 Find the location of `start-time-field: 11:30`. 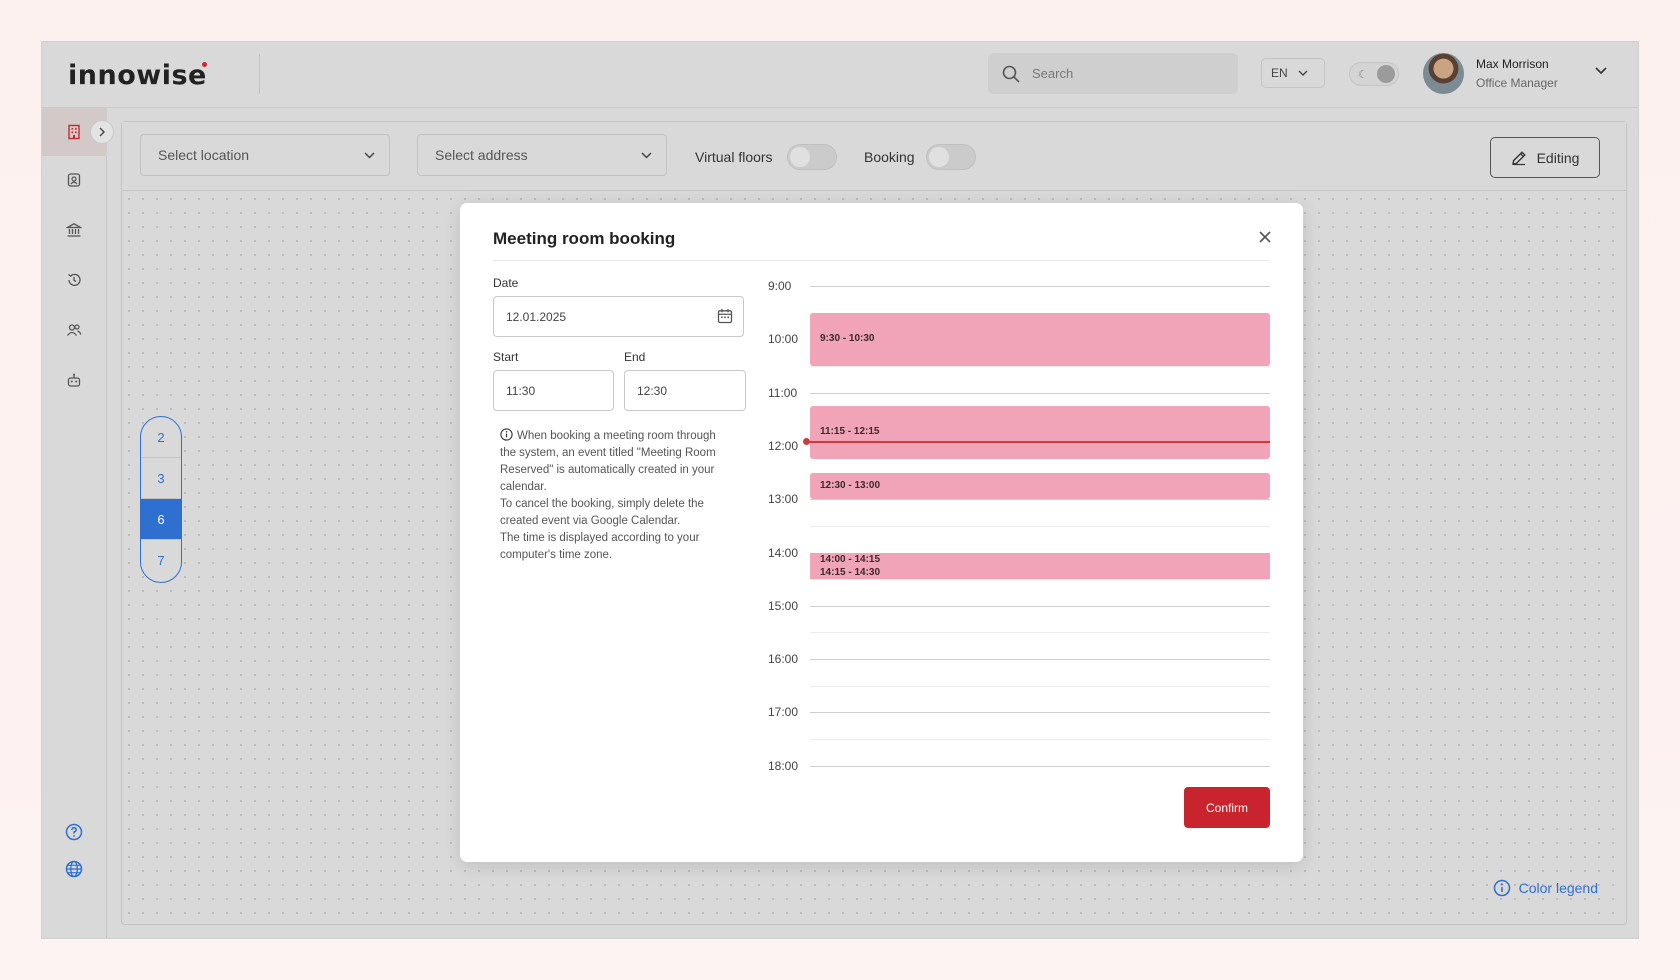

start-time-field: 11:30 is located at coordinates (553, 390).